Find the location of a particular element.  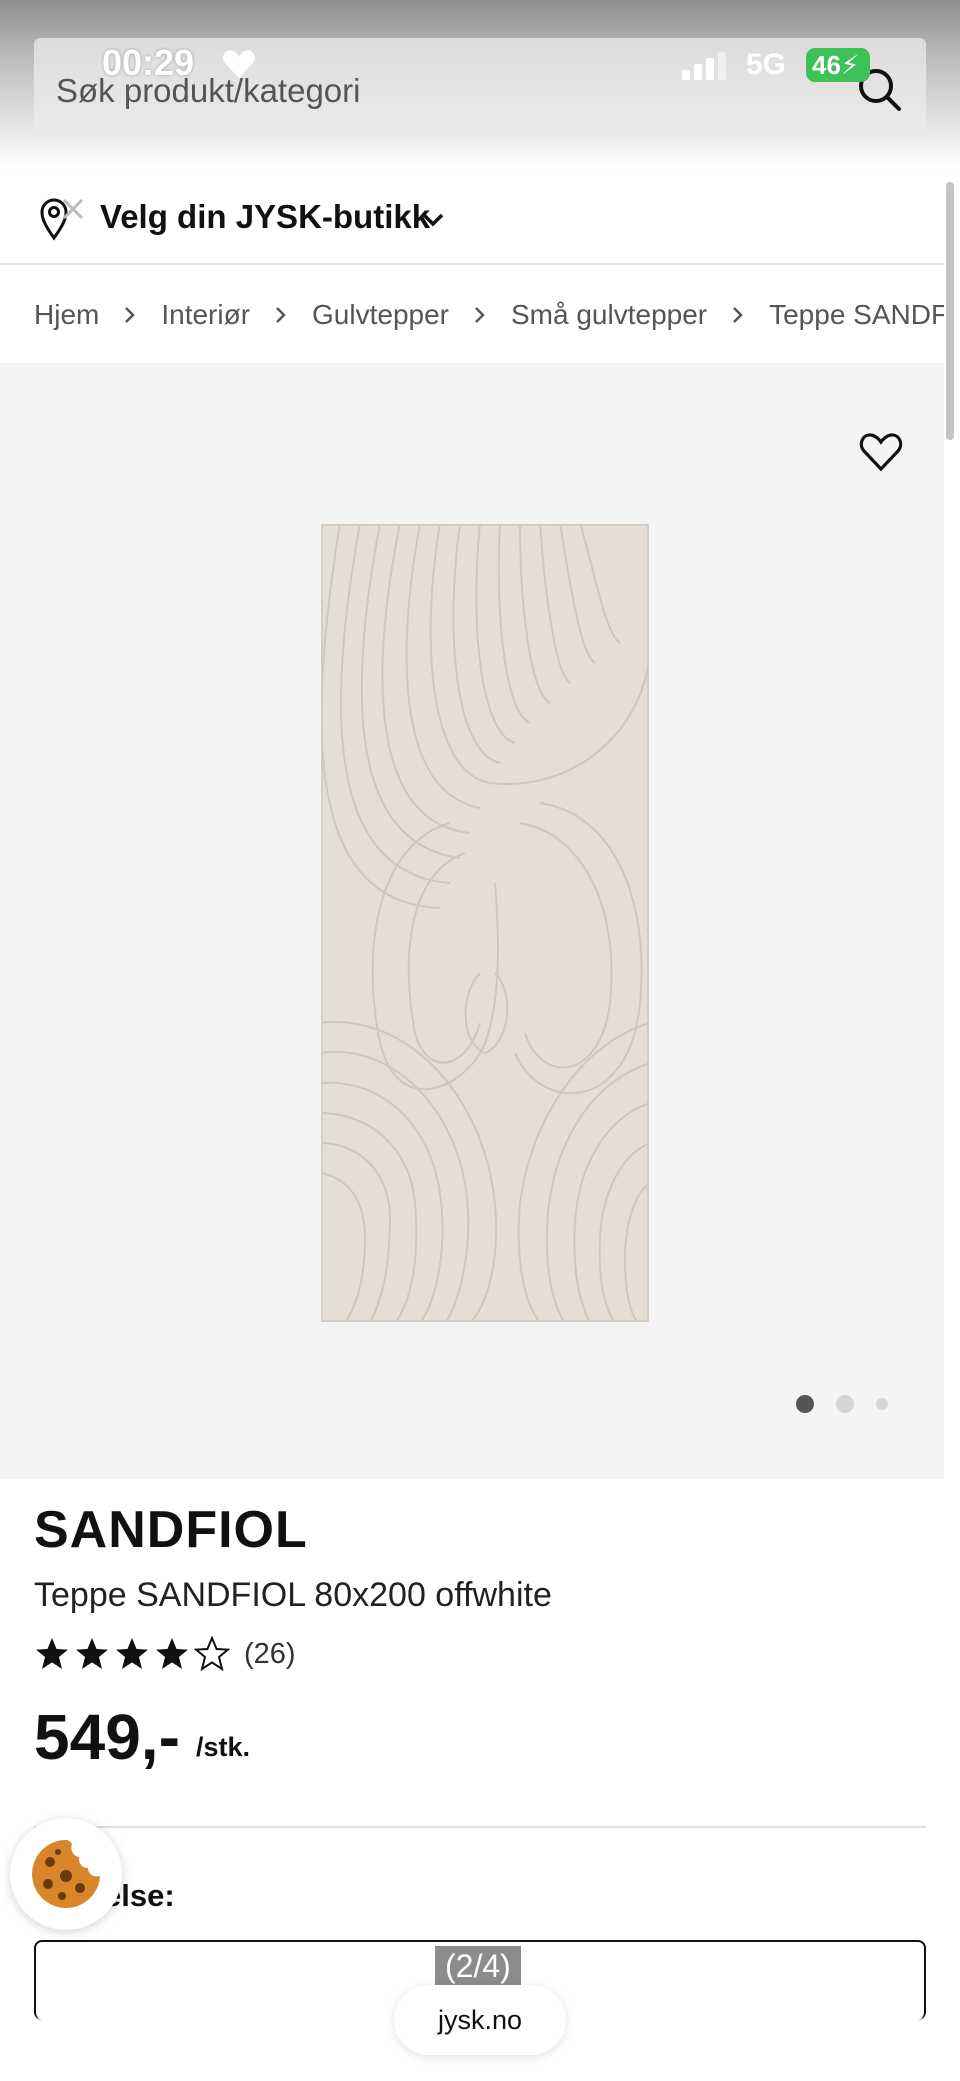

gallery-pagination is located at coordinates (853, 1404).